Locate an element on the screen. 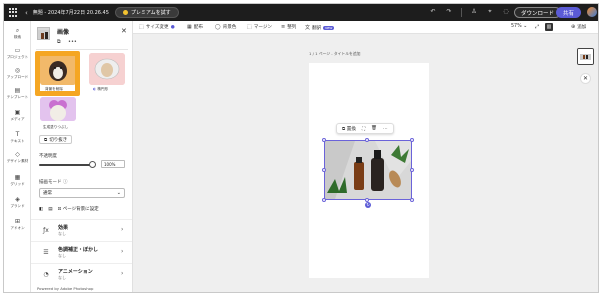  rail-item-addons: ⊞ アドオン is located at coordinates (17, 225).